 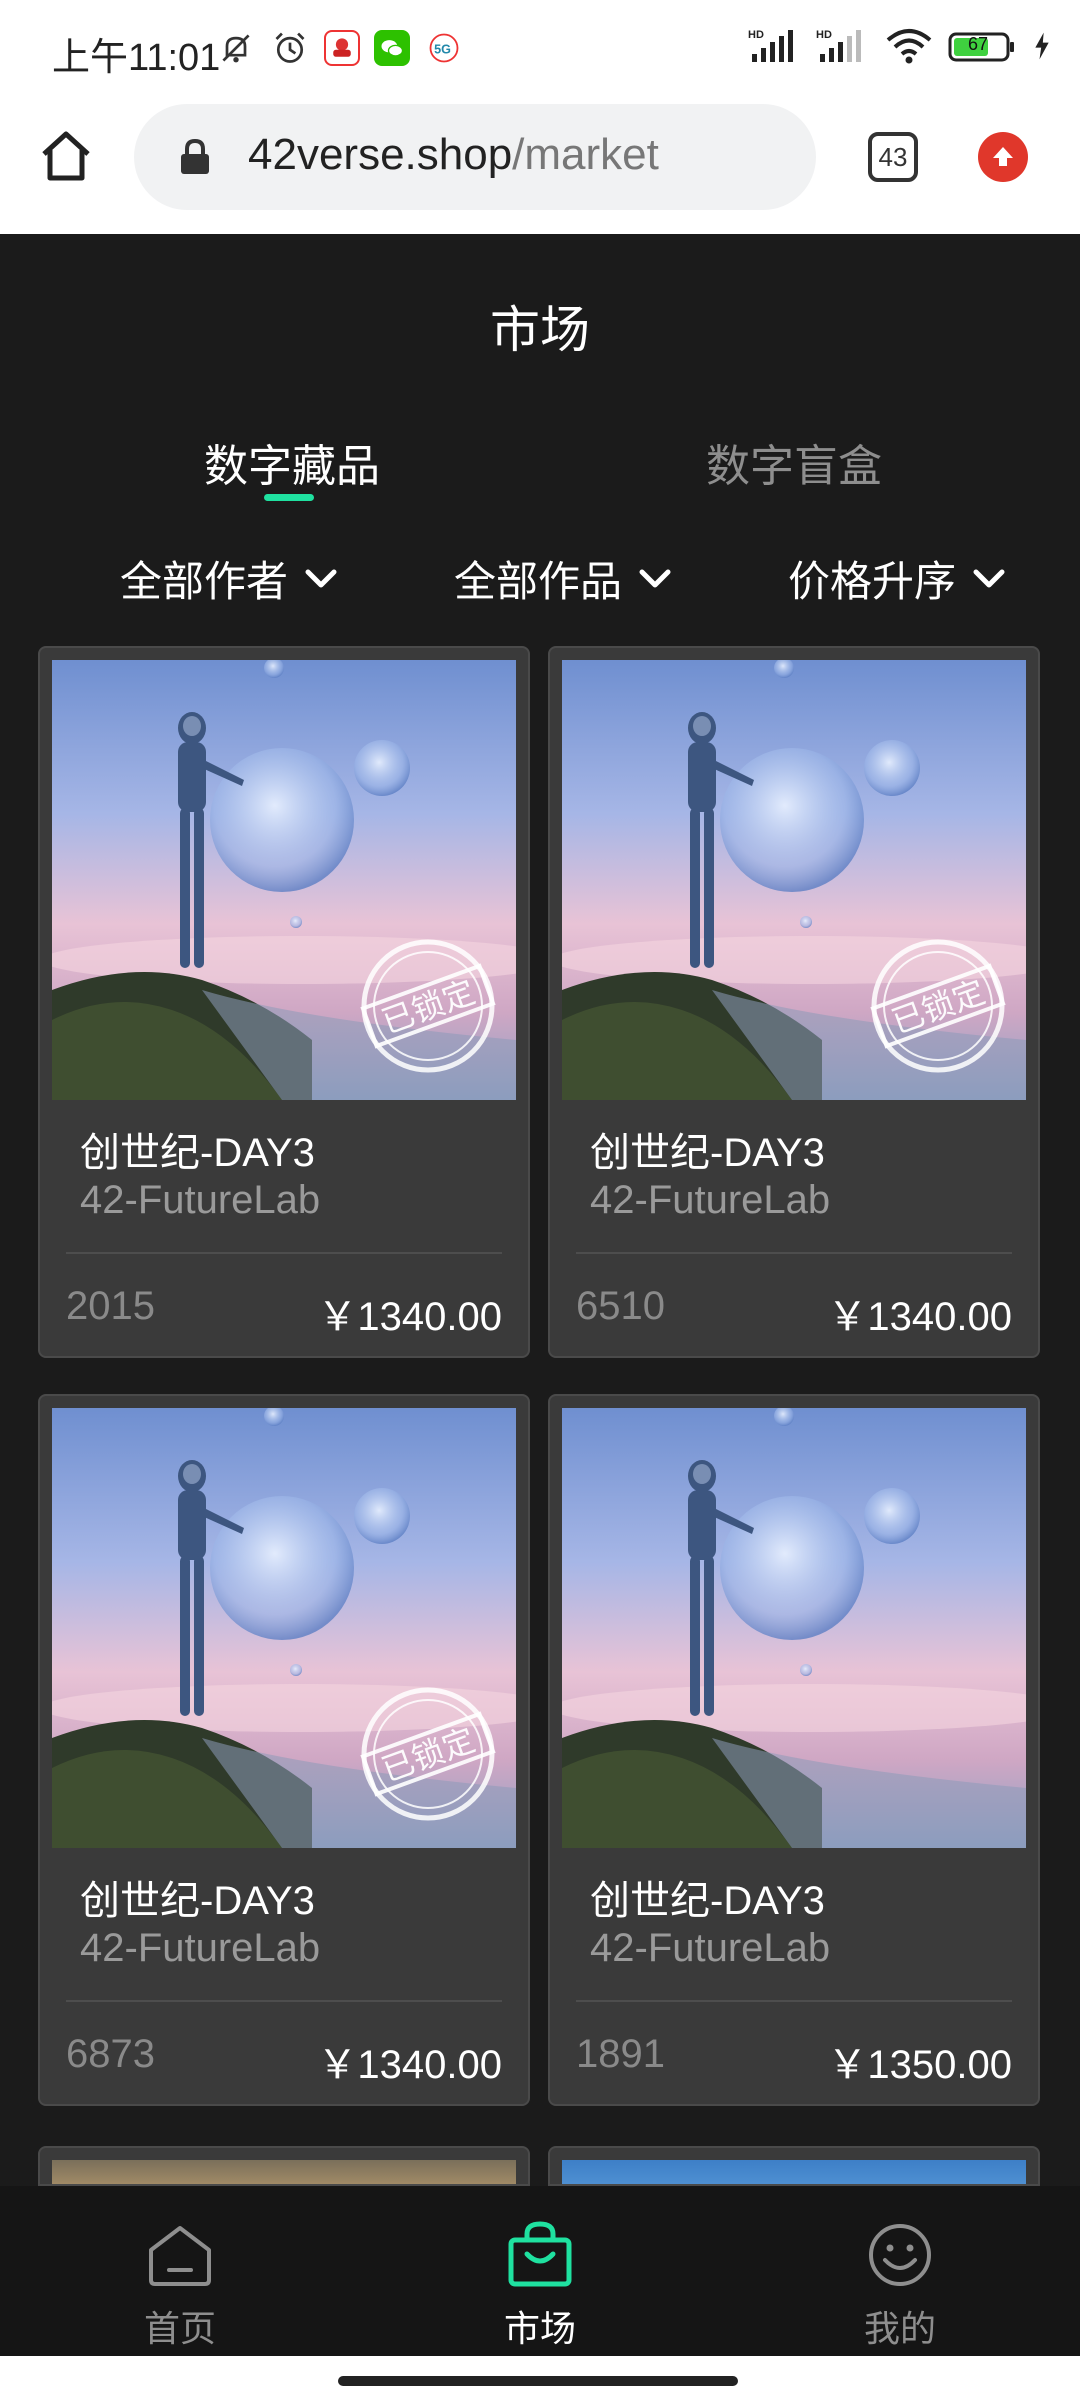 I want to click on tab-digital-collectibles: 数字藏品, so click(x=292, y=462).